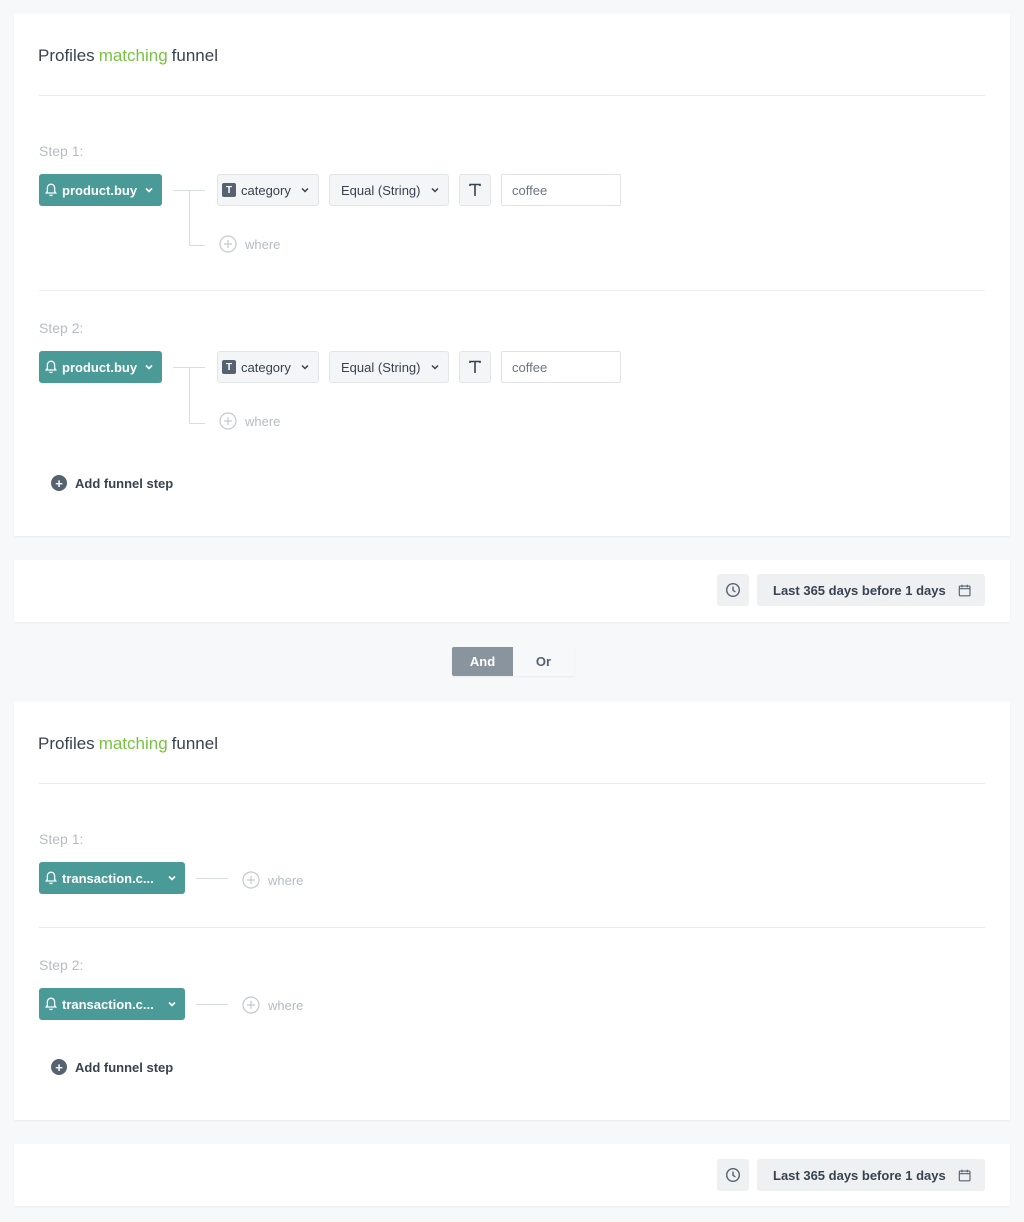  Describe the element at coordinates (543, 661) in the screenshot. I see `or-option: Or` at that location.